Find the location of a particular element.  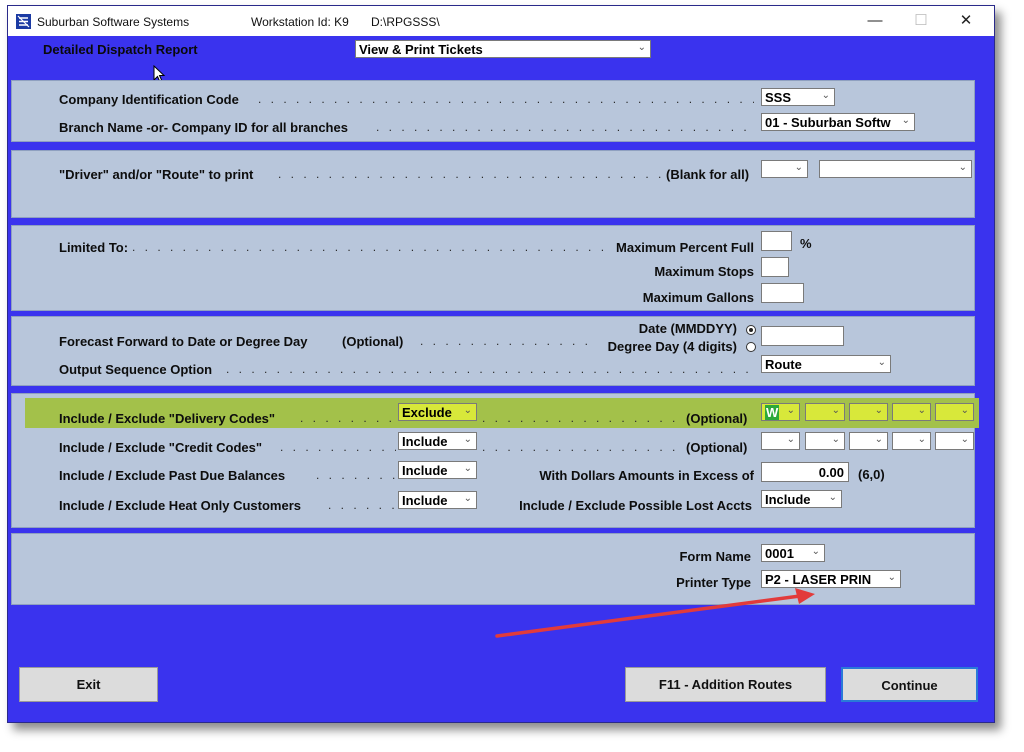

heat-only-select: Include ⌄ is located at coordinates (437, 500).